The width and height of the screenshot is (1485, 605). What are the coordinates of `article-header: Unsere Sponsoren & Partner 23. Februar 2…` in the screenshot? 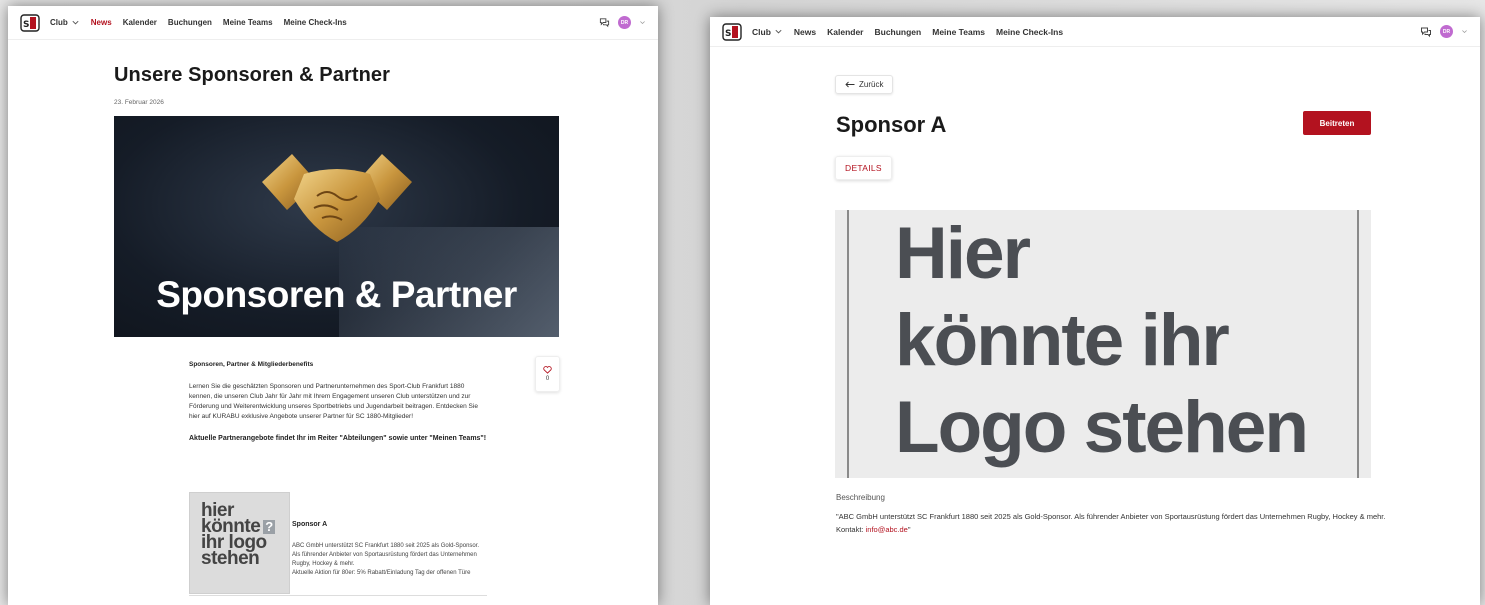 It's located at (336, 85).